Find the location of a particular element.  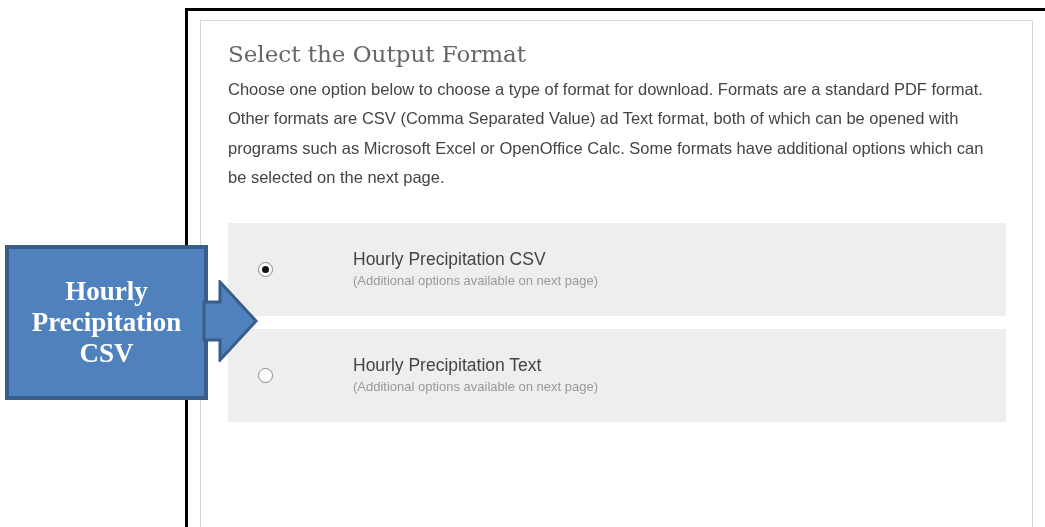

option-label: Hourly Precipitation CSV is located at coordinates (450, 259).